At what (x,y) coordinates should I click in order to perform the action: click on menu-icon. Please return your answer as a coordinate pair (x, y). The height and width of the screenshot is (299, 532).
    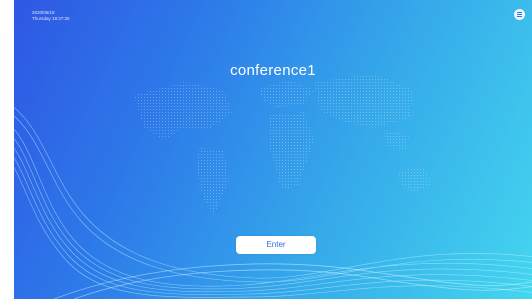
    Looking at the image, I should click on (519, 14).